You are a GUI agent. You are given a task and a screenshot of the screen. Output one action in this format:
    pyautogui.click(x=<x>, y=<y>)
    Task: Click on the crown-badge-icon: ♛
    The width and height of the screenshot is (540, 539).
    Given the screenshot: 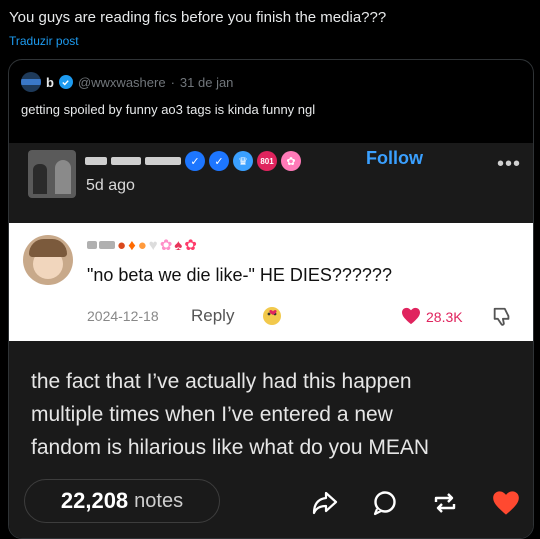 What is the action you would take?
    pyautogui.click(x=243, y=161)
    